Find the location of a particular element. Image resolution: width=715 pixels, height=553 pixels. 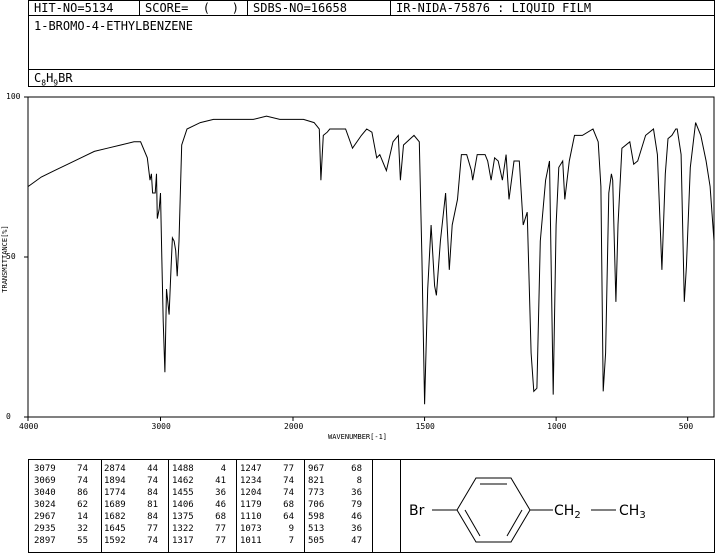

peak-wavenumber: 1317 is located at coordinates (183, 541).